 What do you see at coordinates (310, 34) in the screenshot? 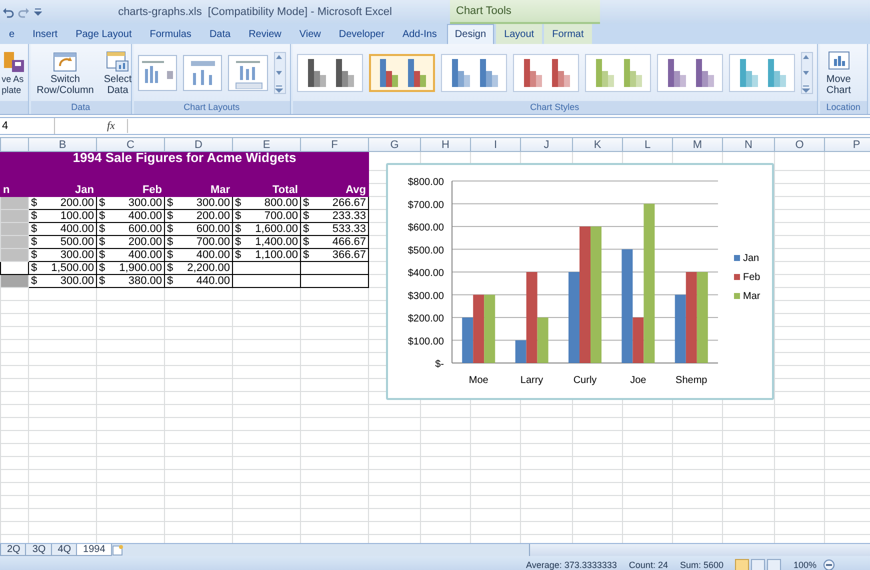
I see `ribbon-tab: View` at bounding box center [310, 34].